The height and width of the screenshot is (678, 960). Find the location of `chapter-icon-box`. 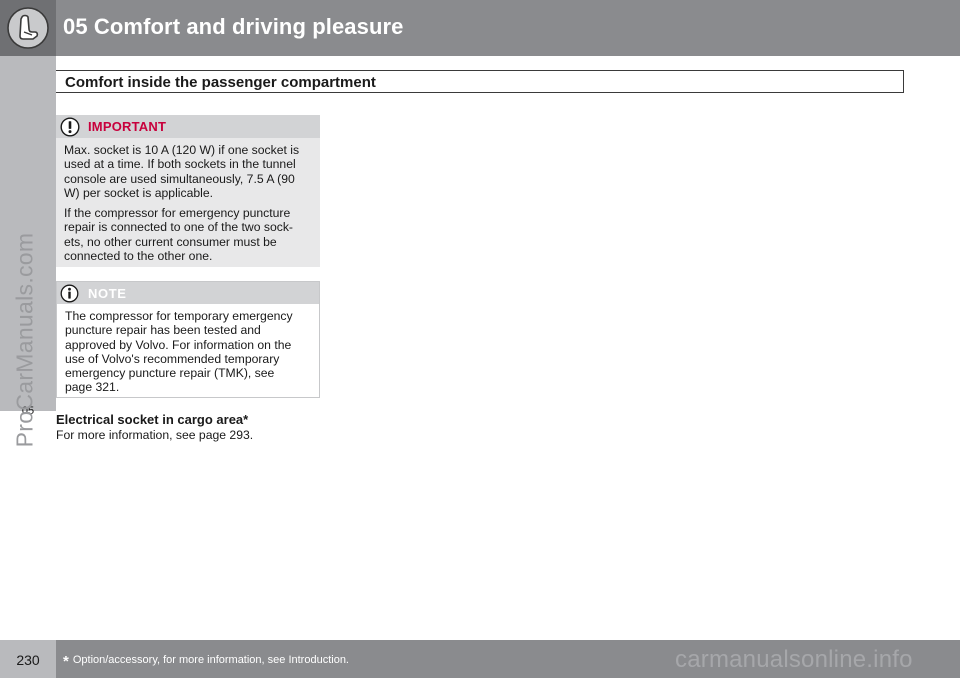

chapter-icon-box is located at coordinates (28, 28).